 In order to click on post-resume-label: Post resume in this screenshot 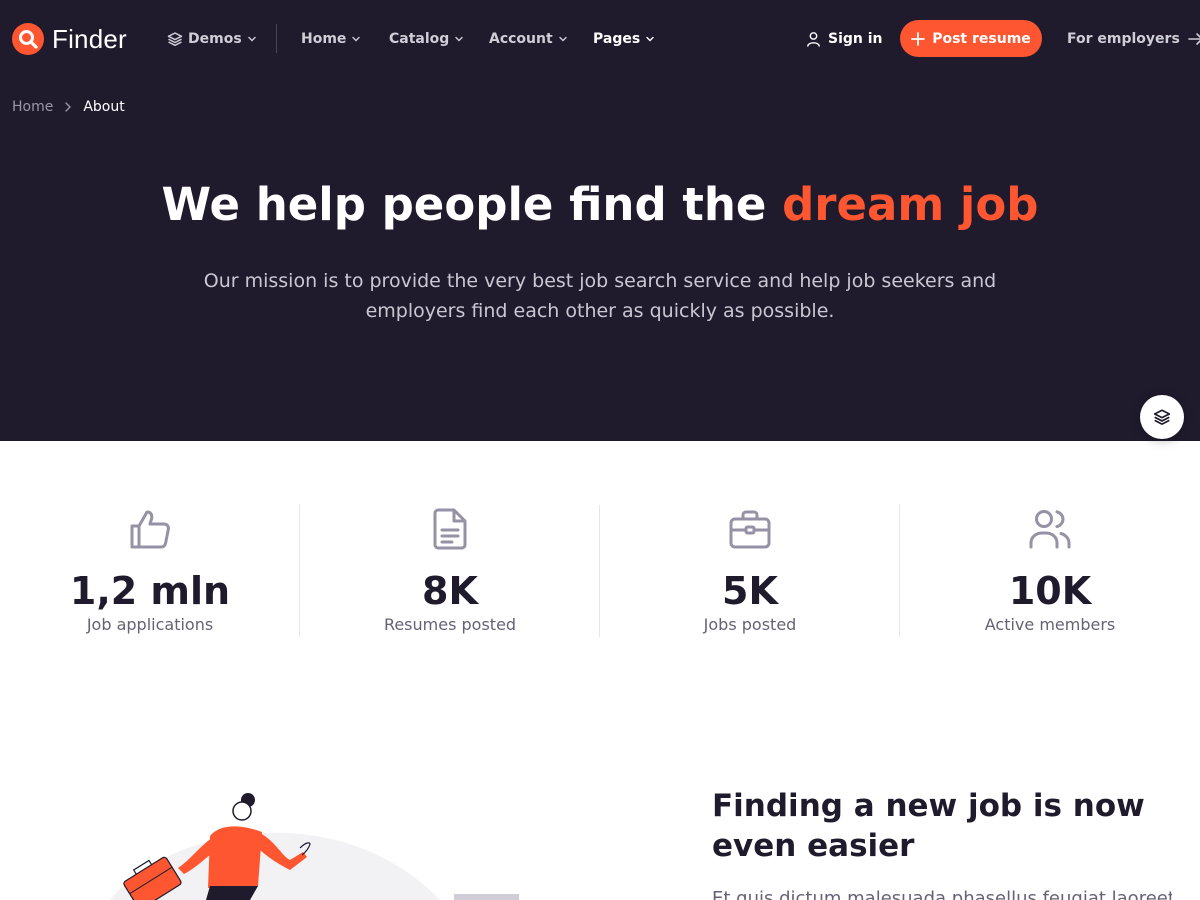, I will do `click(981, 38)`.